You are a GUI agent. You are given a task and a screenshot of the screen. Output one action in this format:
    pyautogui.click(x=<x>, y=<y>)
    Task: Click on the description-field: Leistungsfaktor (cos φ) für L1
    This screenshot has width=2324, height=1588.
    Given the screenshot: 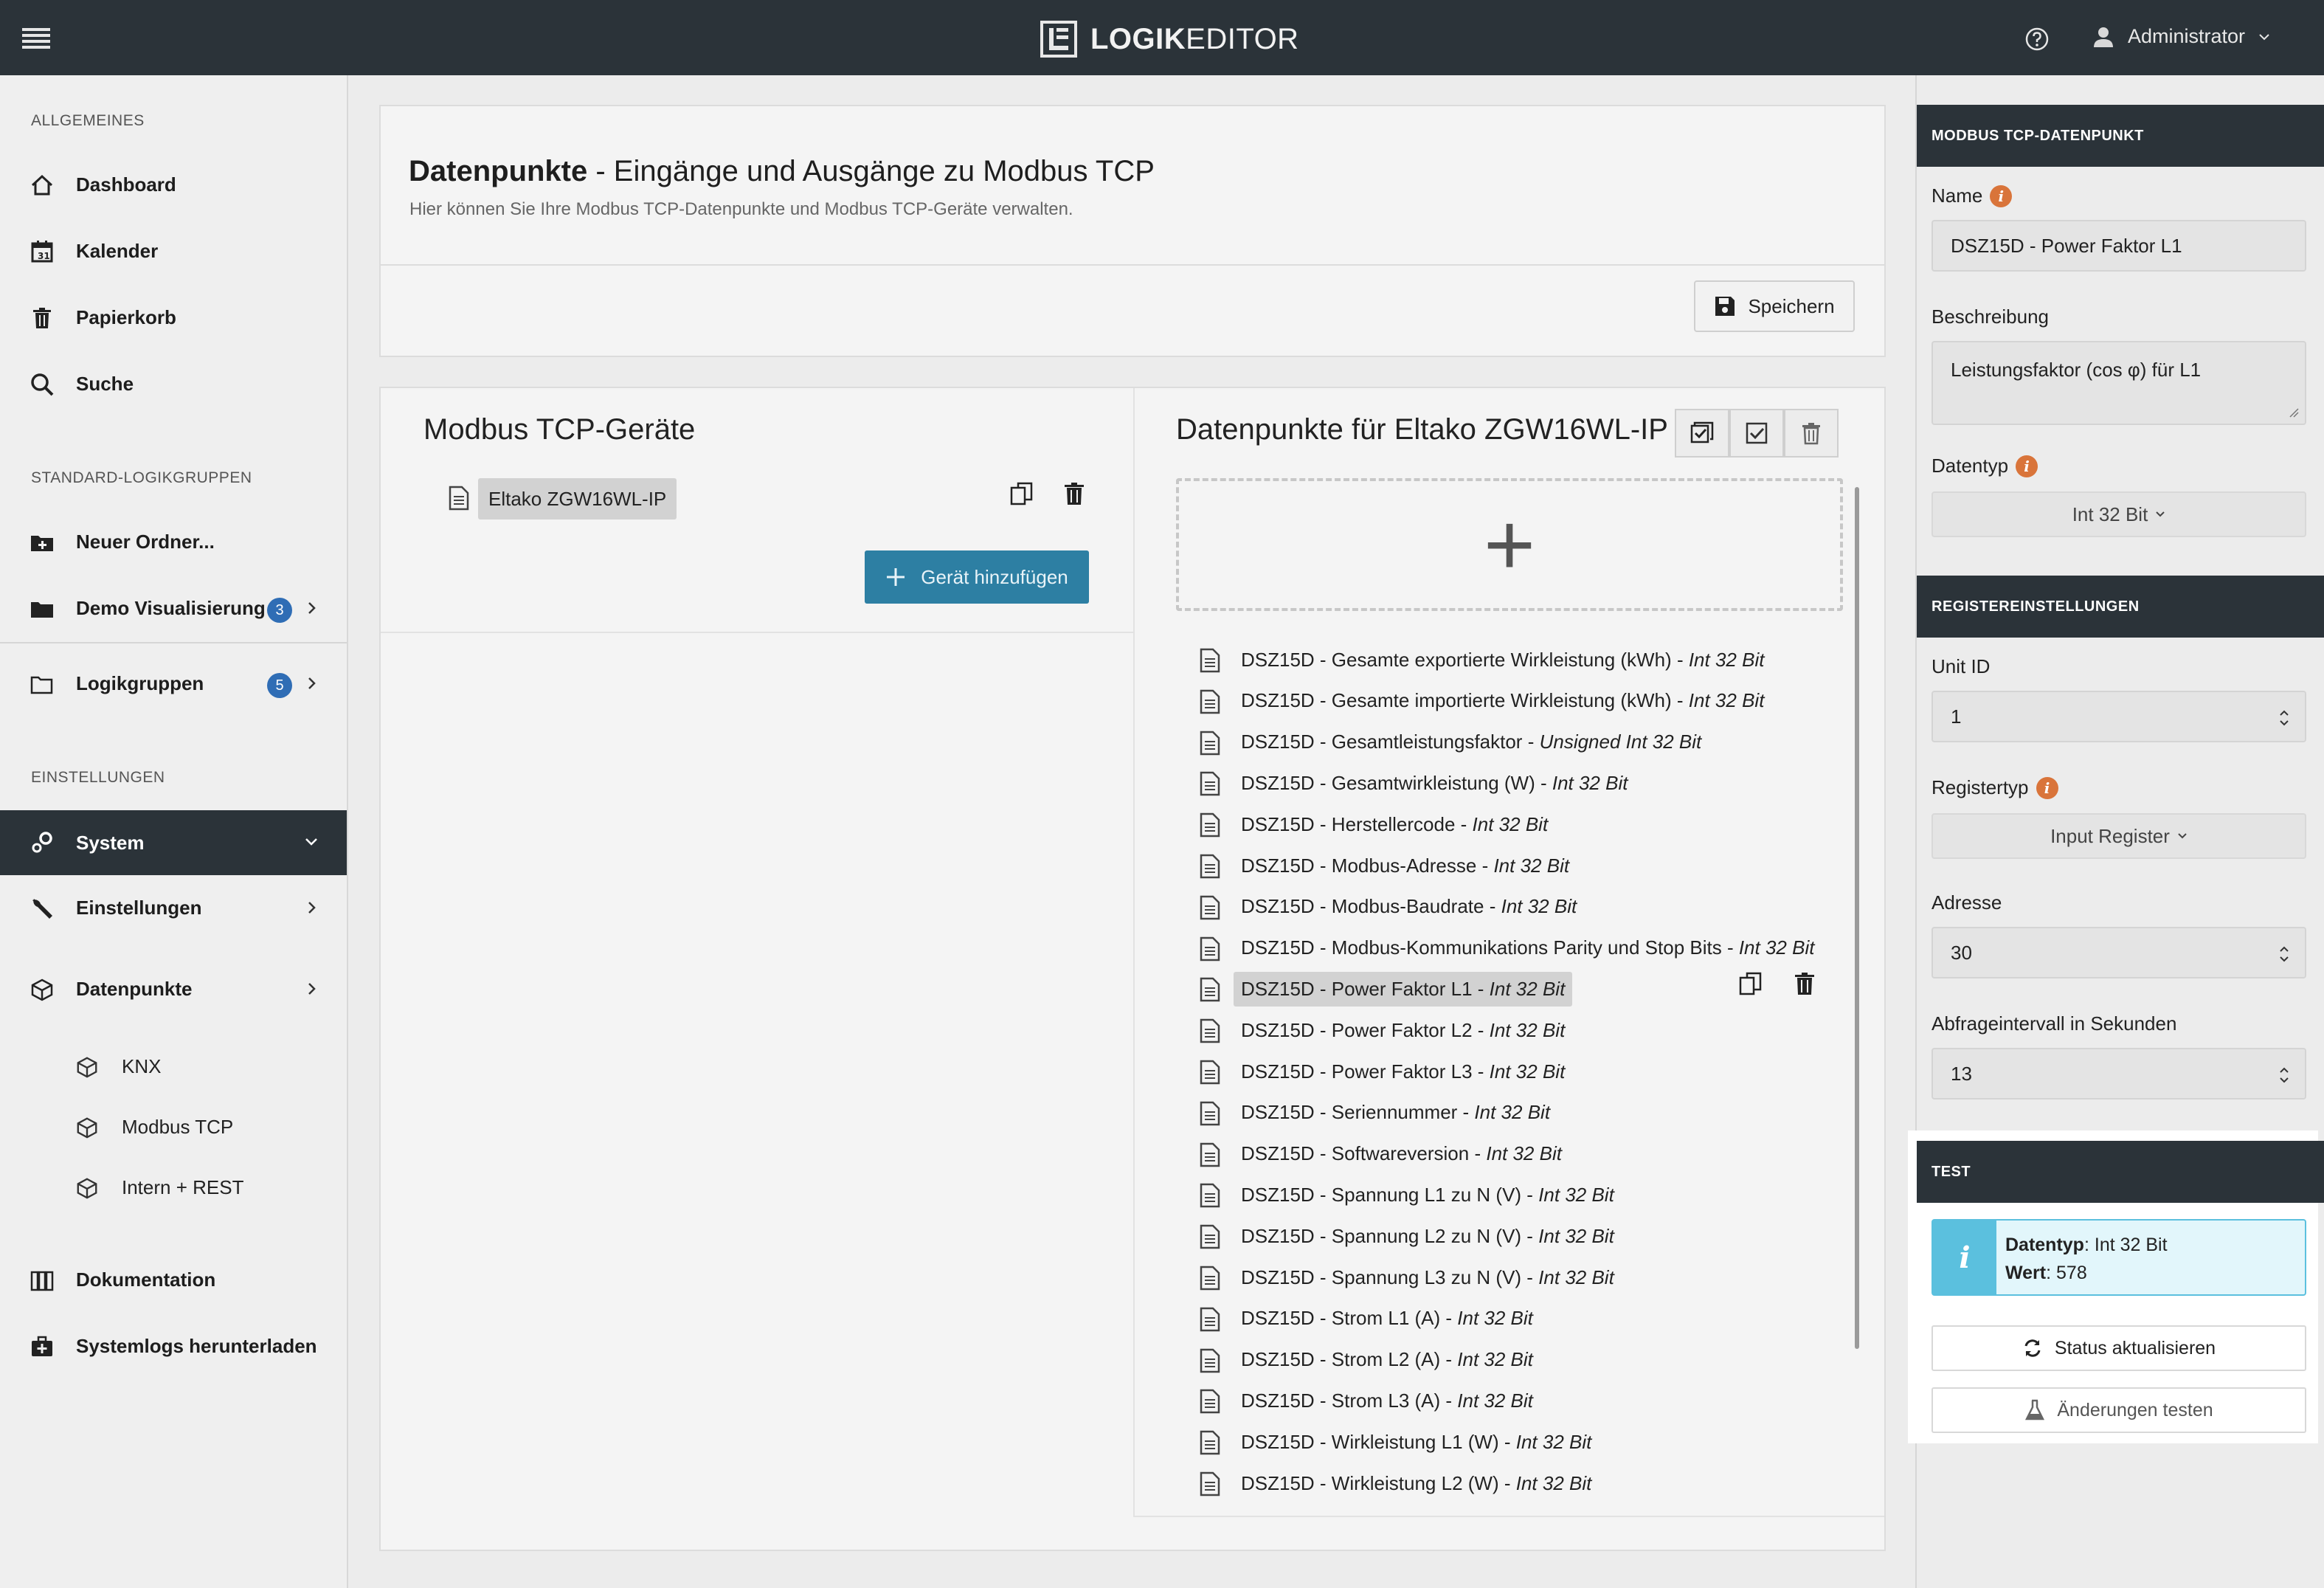 What is the action you would take?
    pyautogui.click(x=2119, y=383)
    